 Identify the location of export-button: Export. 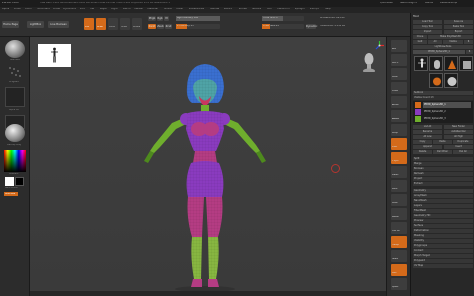
(458, 32).